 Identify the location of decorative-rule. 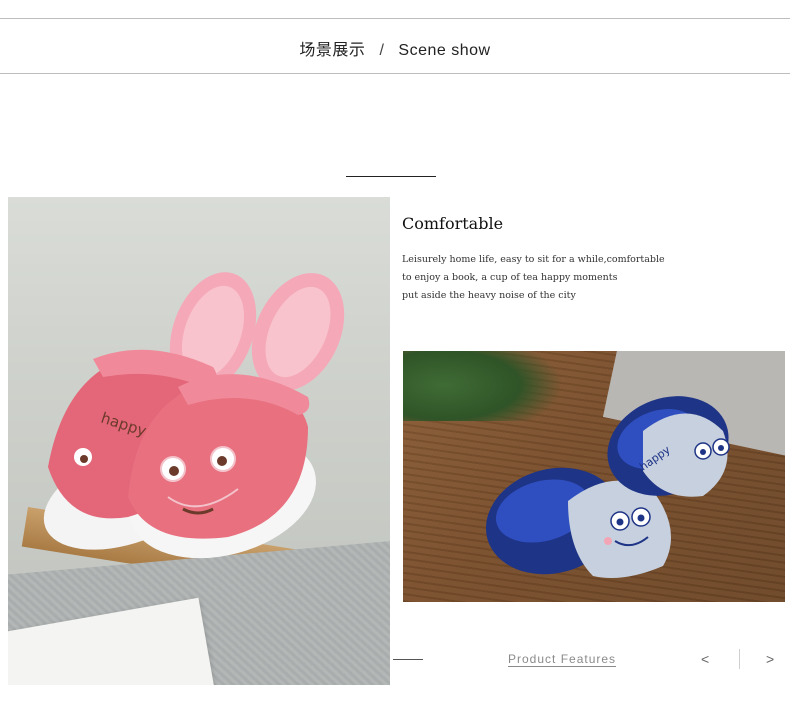
(391, 176).